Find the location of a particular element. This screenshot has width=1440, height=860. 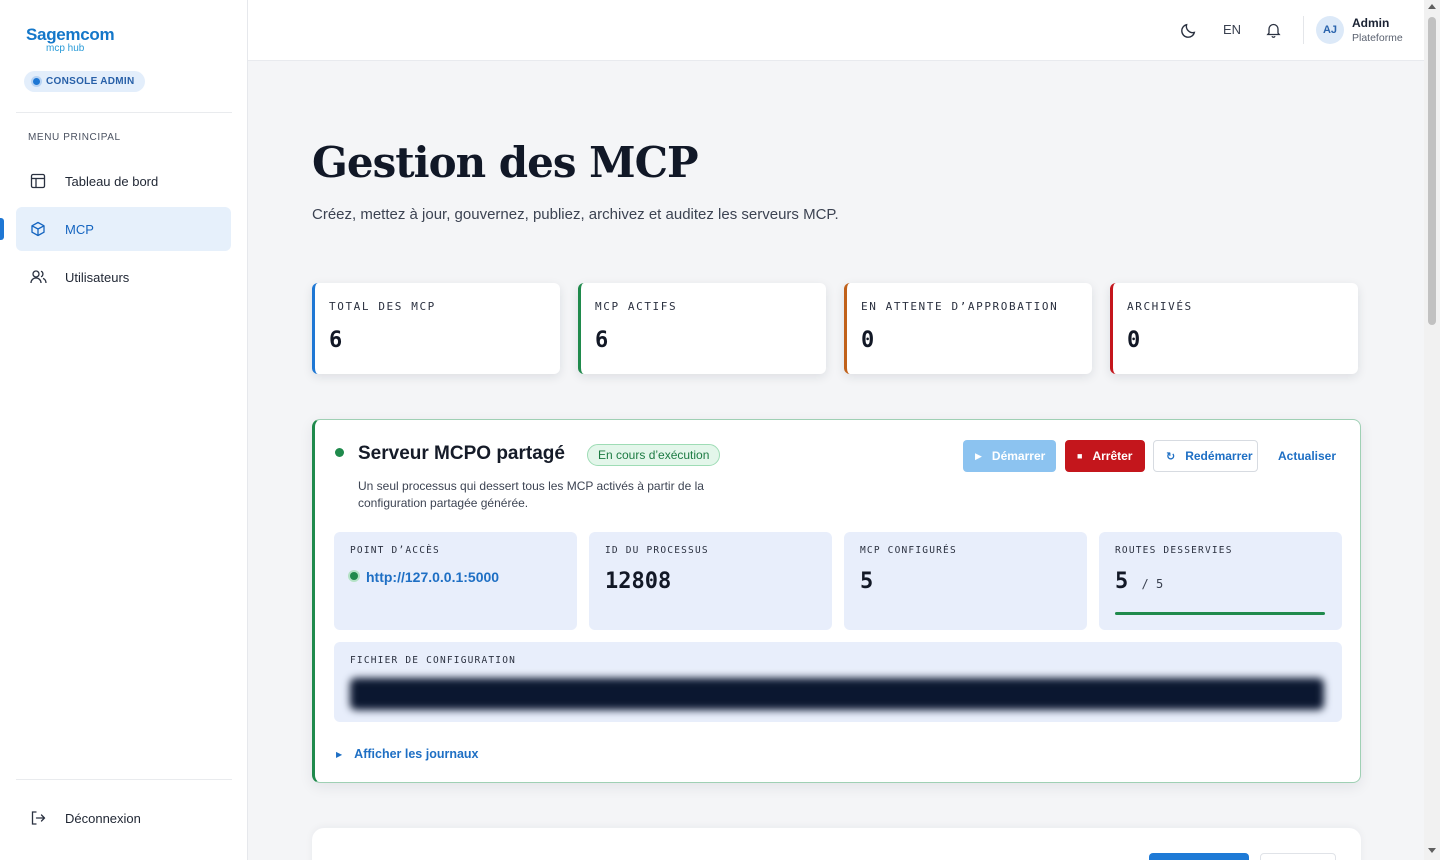

secondary-action-button is located at coordinates (1298, 856).